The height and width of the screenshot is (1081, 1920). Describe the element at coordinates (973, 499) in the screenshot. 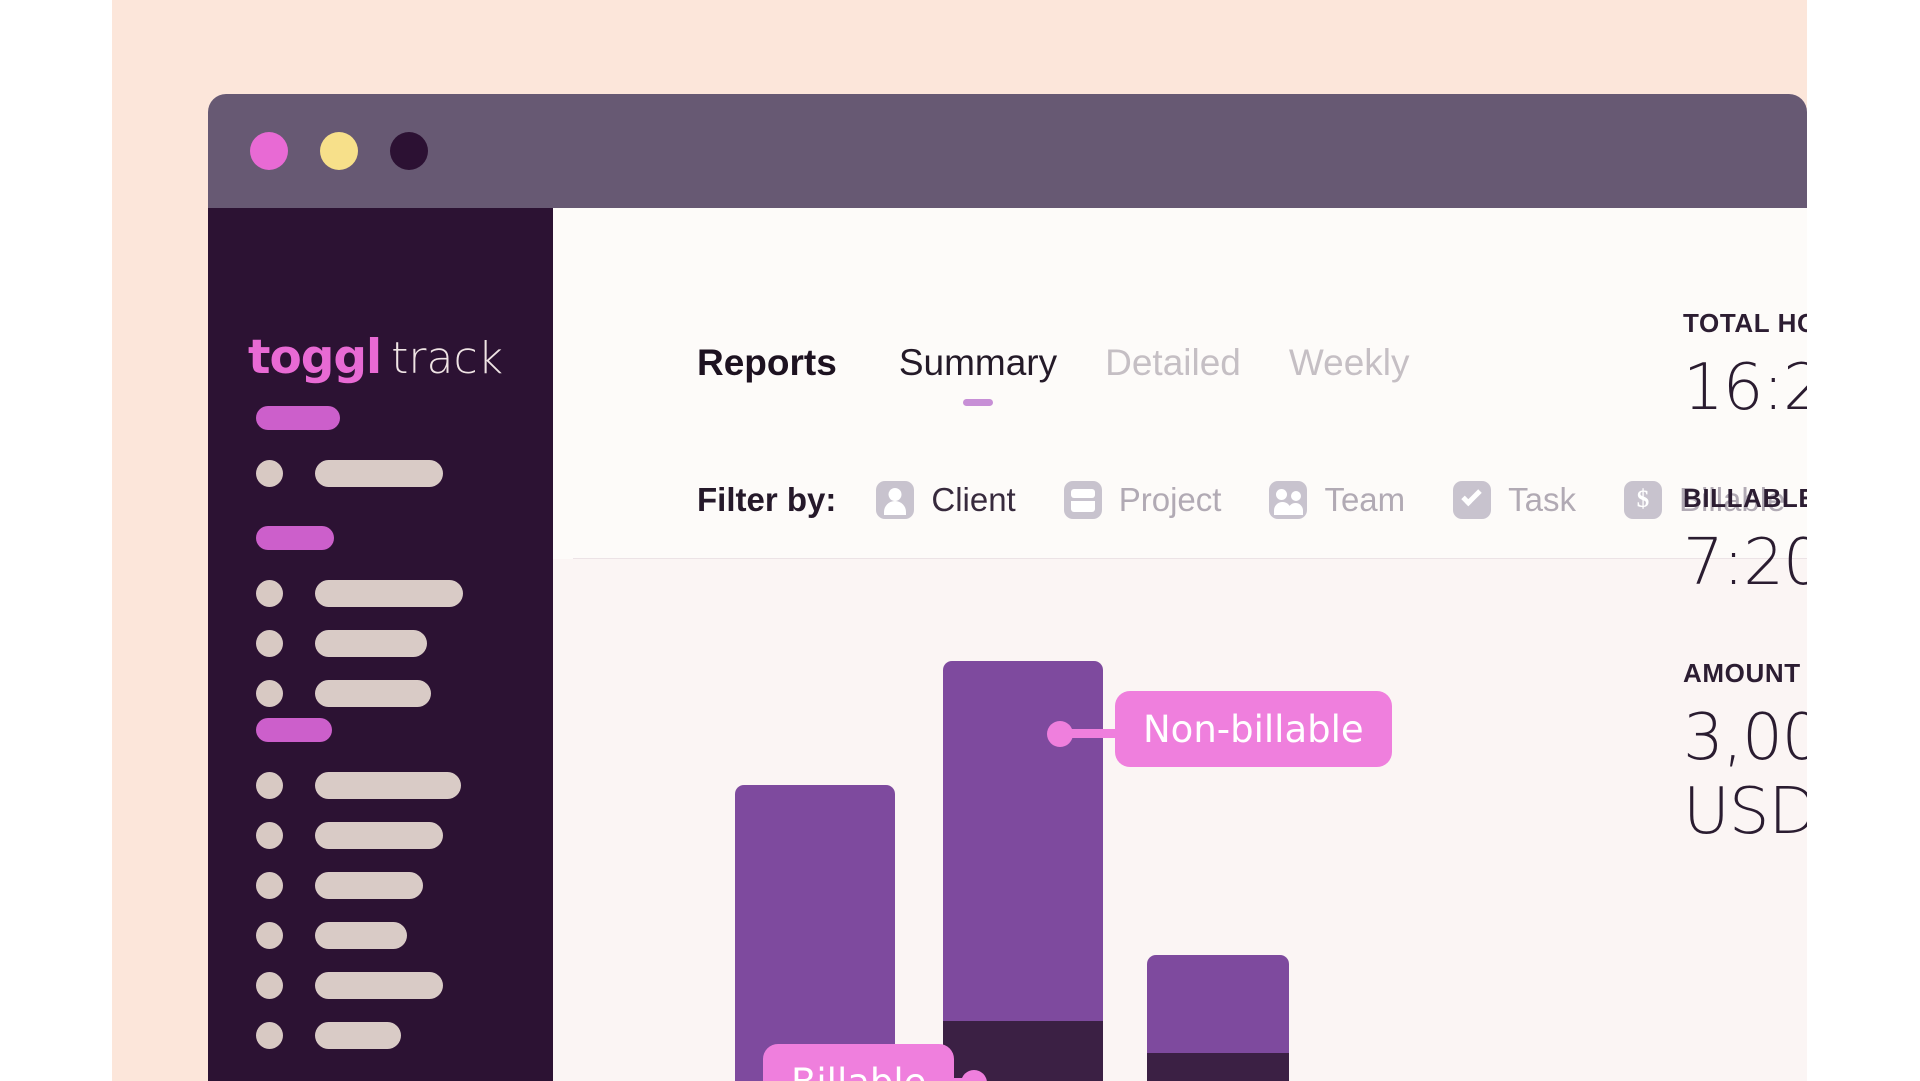

I see `filter-client-label: Client` at that location.